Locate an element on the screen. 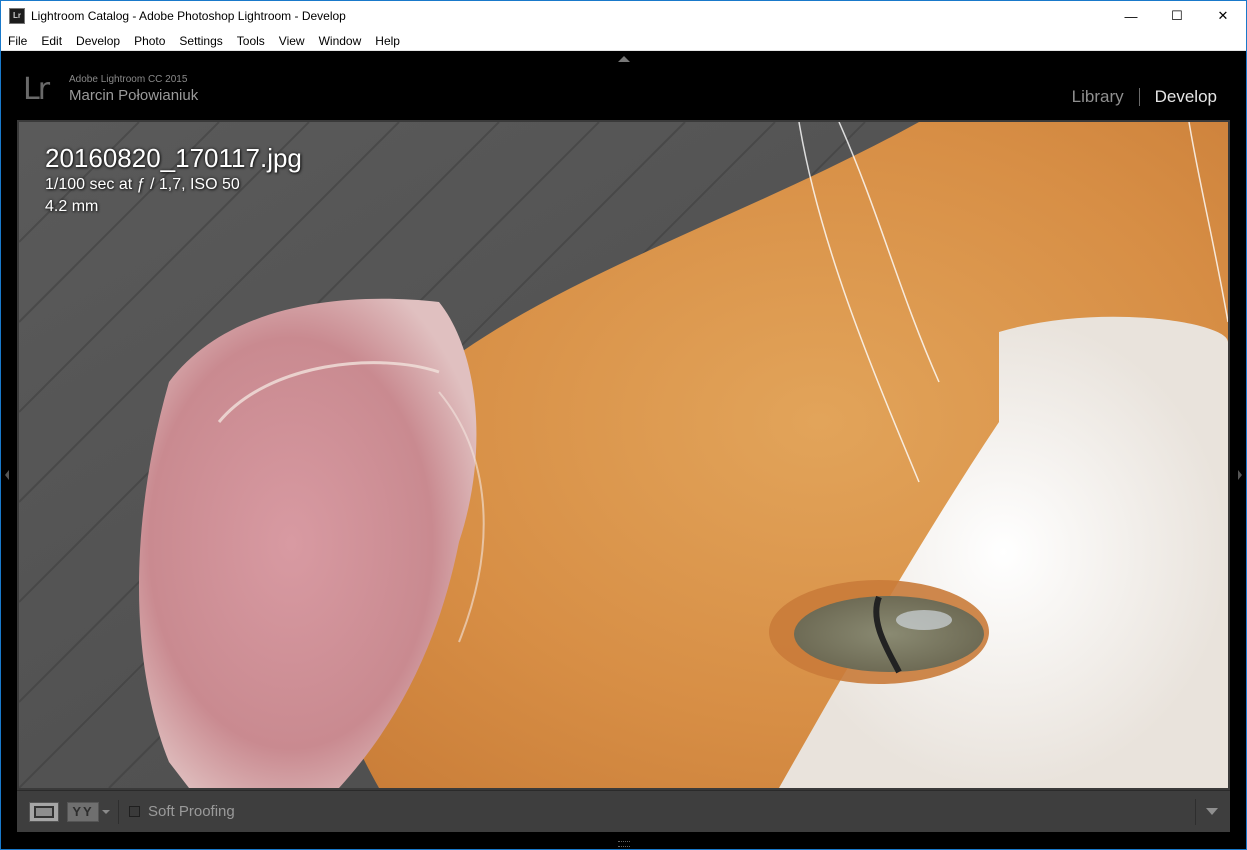  before-after-button: YY is located at coordinates (83, 811).